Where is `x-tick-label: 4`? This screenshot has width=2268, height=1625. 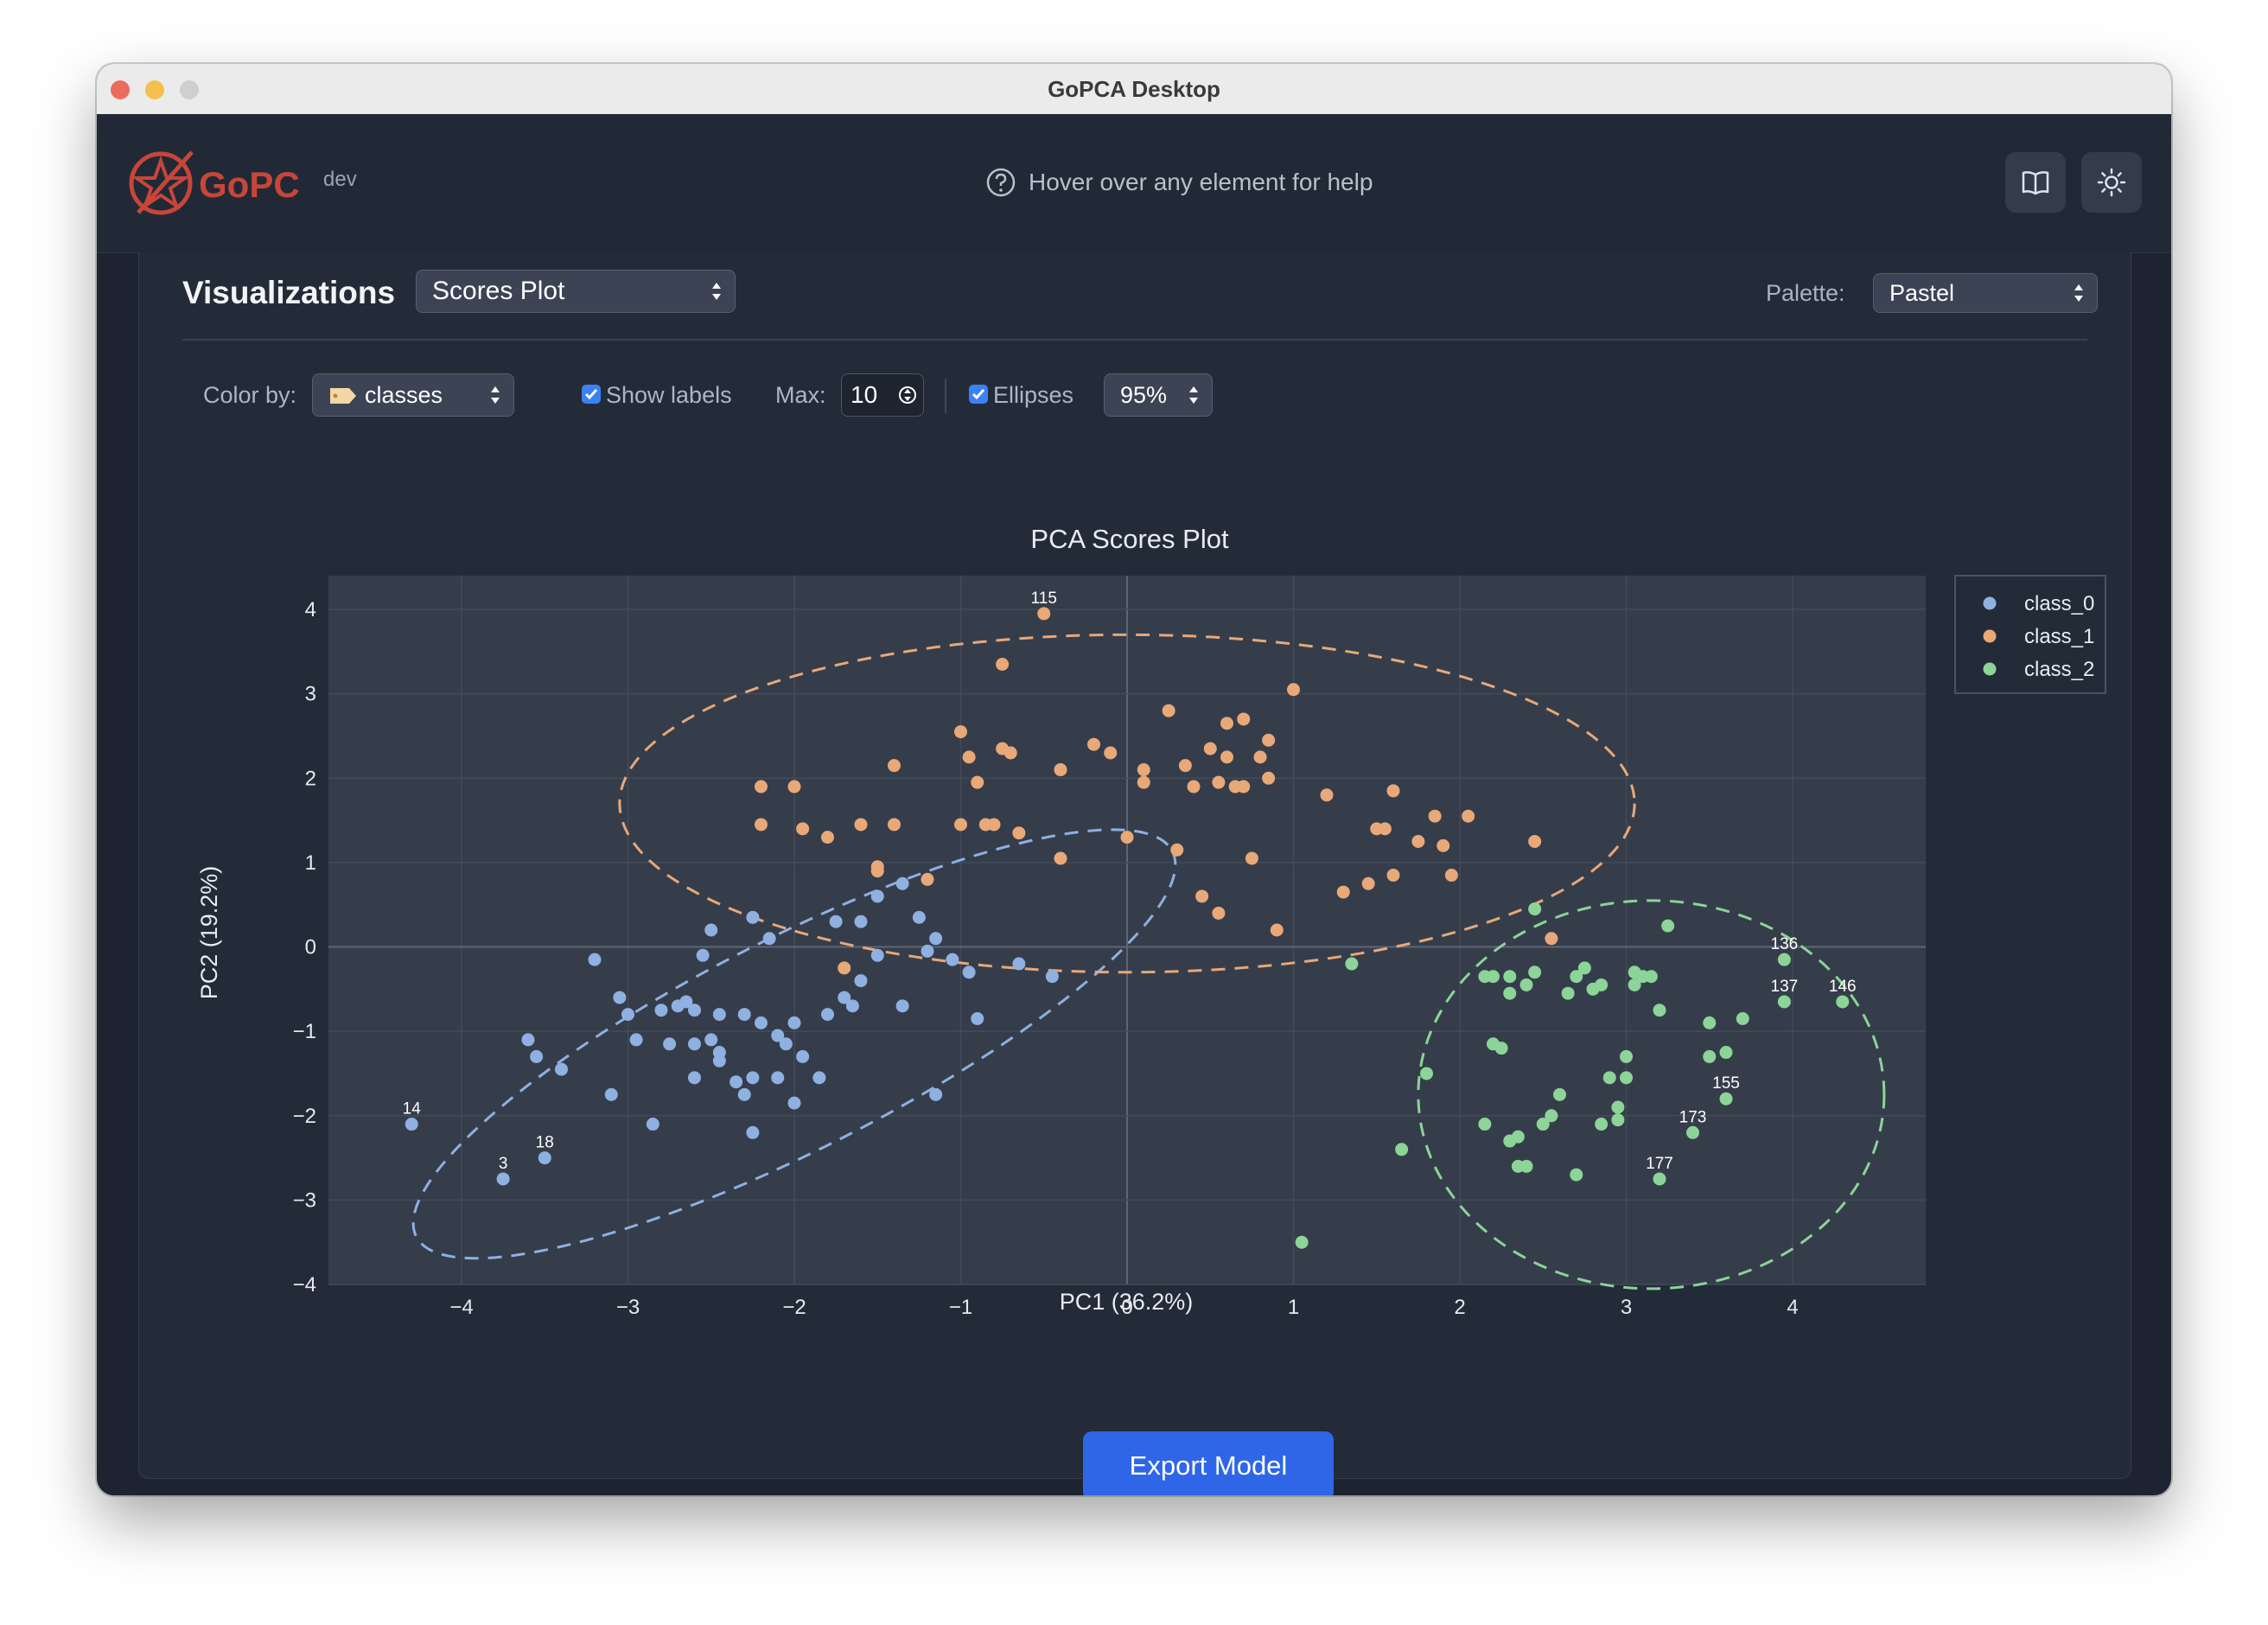
x-tick-label: 4 is located at coordinates (1792, 1307).